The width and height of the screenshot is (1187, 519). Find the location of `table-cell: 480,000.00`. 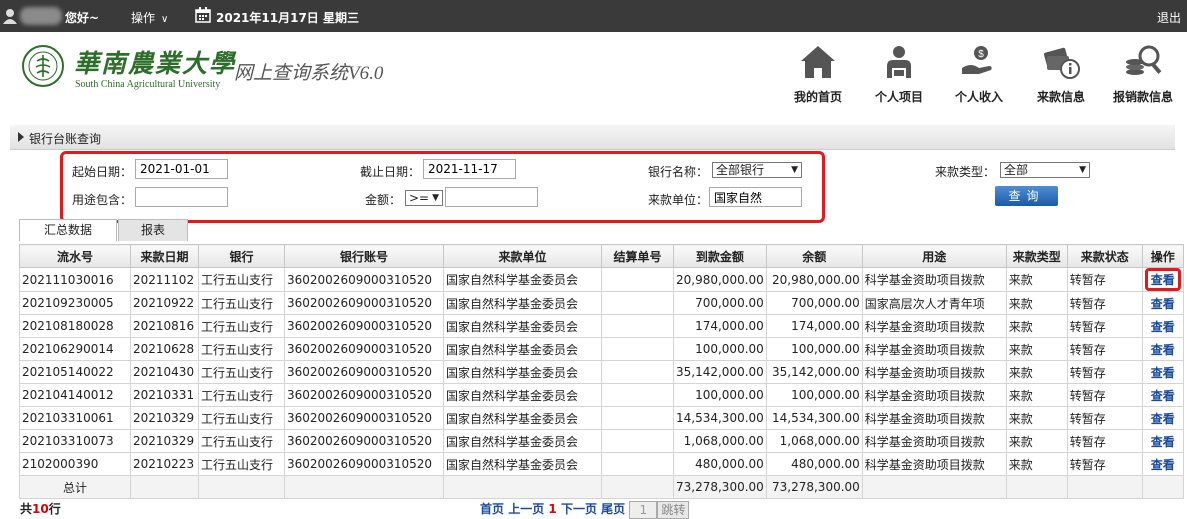

table-cell: 480,000.00 is located at coordinates (720, 464).